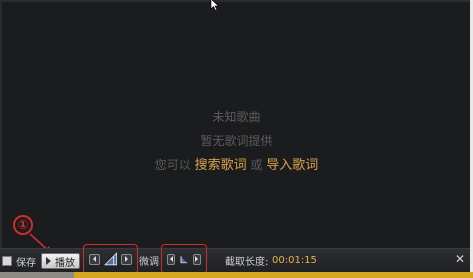 The image size is (473, 278). I want to click on tune-decrease-button, so click(171, 259).